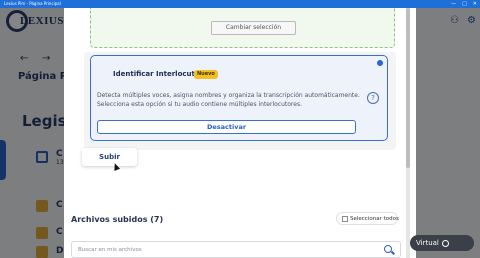  What do you see at coordinates (374, 219) in the screenshot?
I see `select-all-label: Seleccionar todos` at bounding box center [374, 219].